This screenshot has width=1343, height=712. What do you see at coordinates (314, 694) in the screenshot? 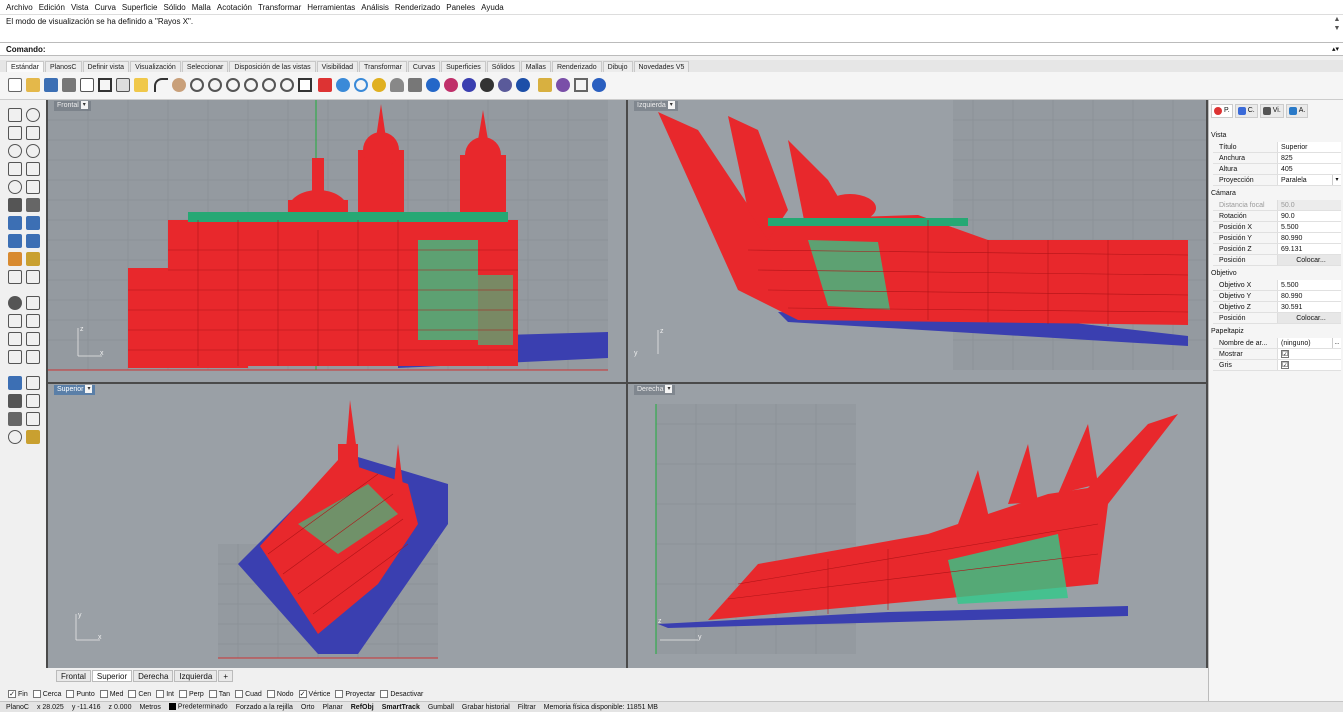
I see `osnap-vertice: ✓ Vértice` at bounding box center [314, 694].